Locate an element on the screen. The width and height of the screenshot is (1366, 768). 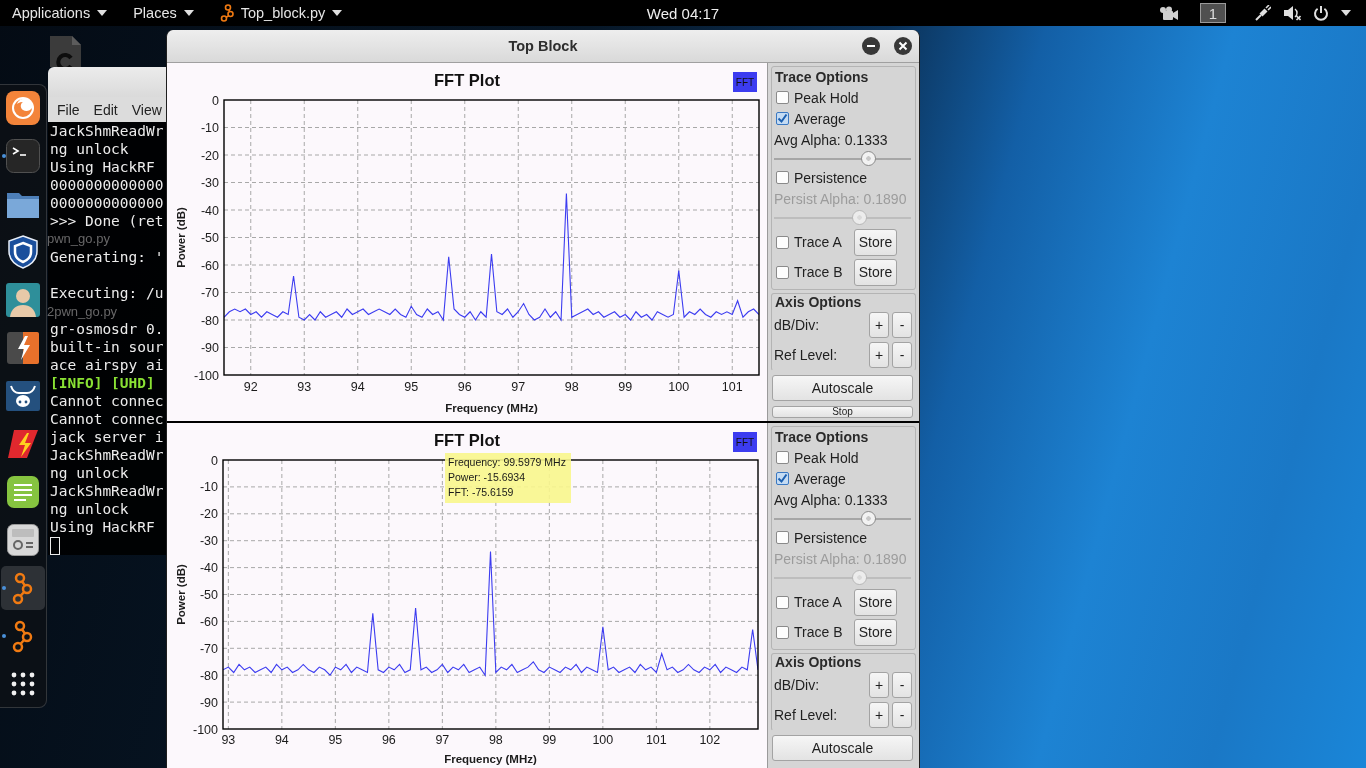
notes-icon is located at coordinates (23, 492).